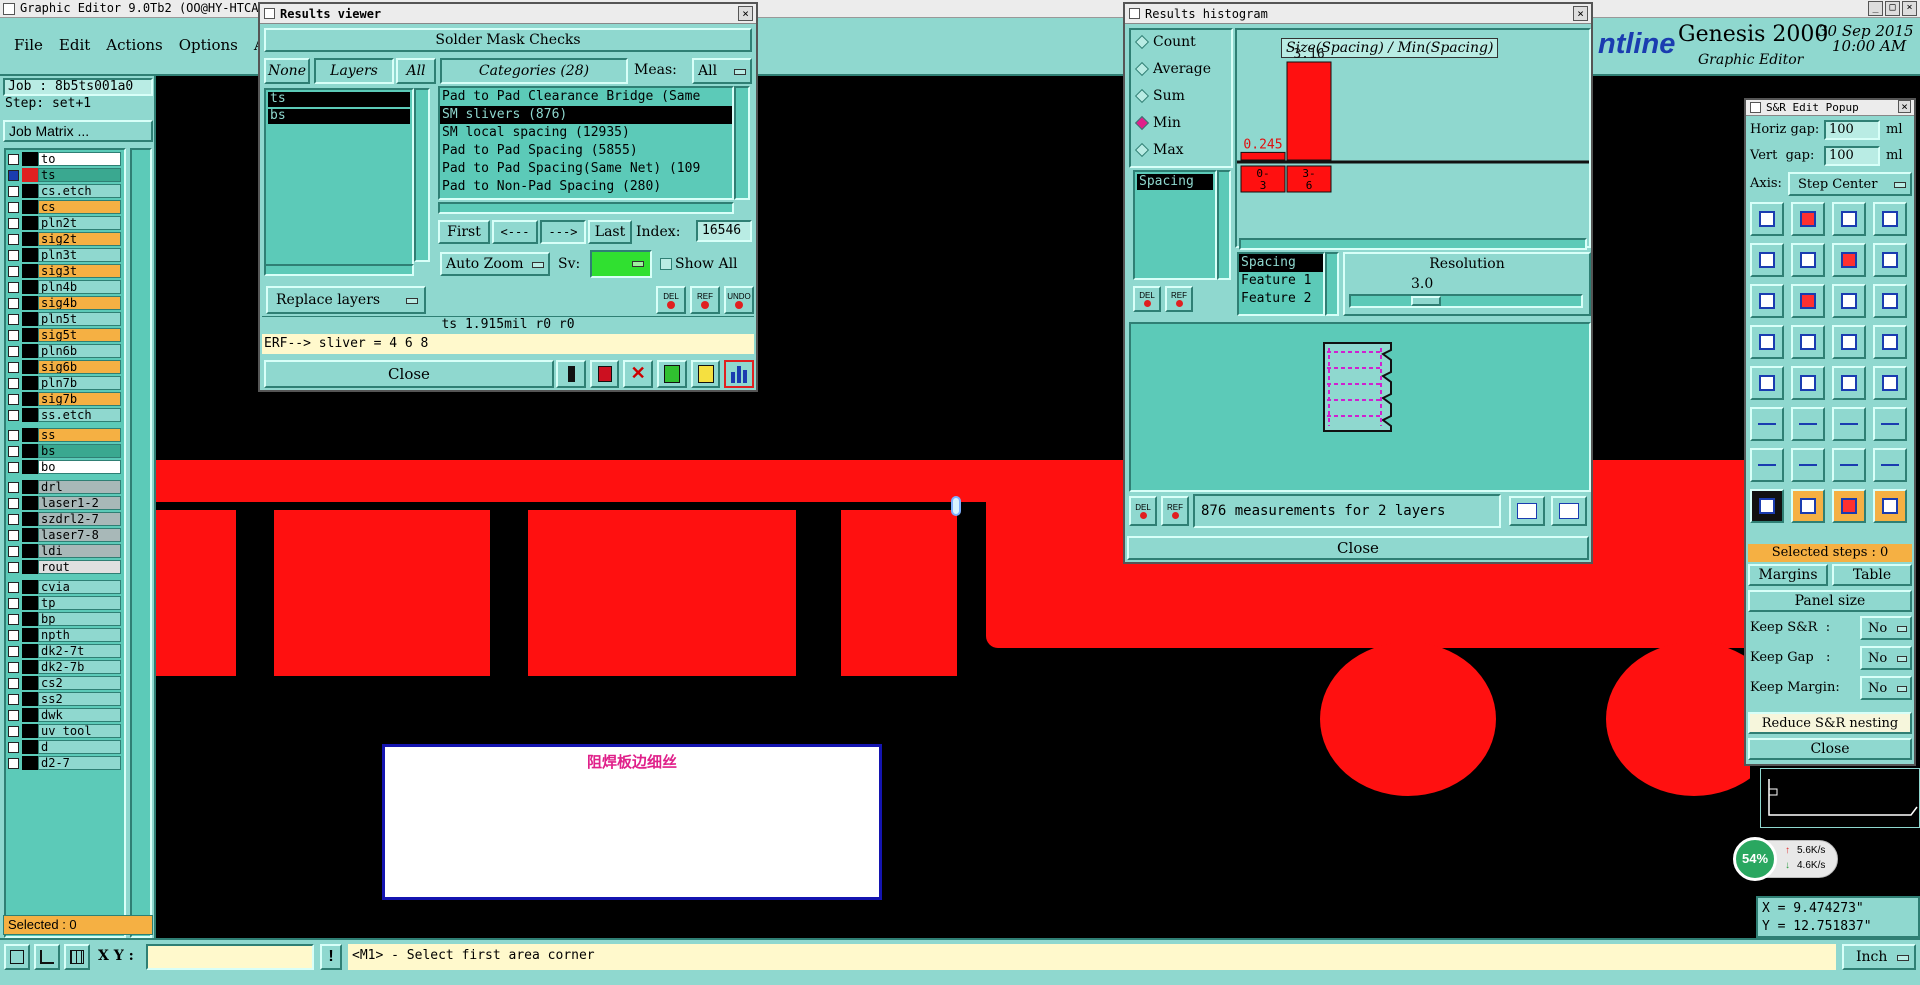  Describe the element at coordinates (79, 731) in the screenshot. I see `layer-name: uv_tool` at that location.